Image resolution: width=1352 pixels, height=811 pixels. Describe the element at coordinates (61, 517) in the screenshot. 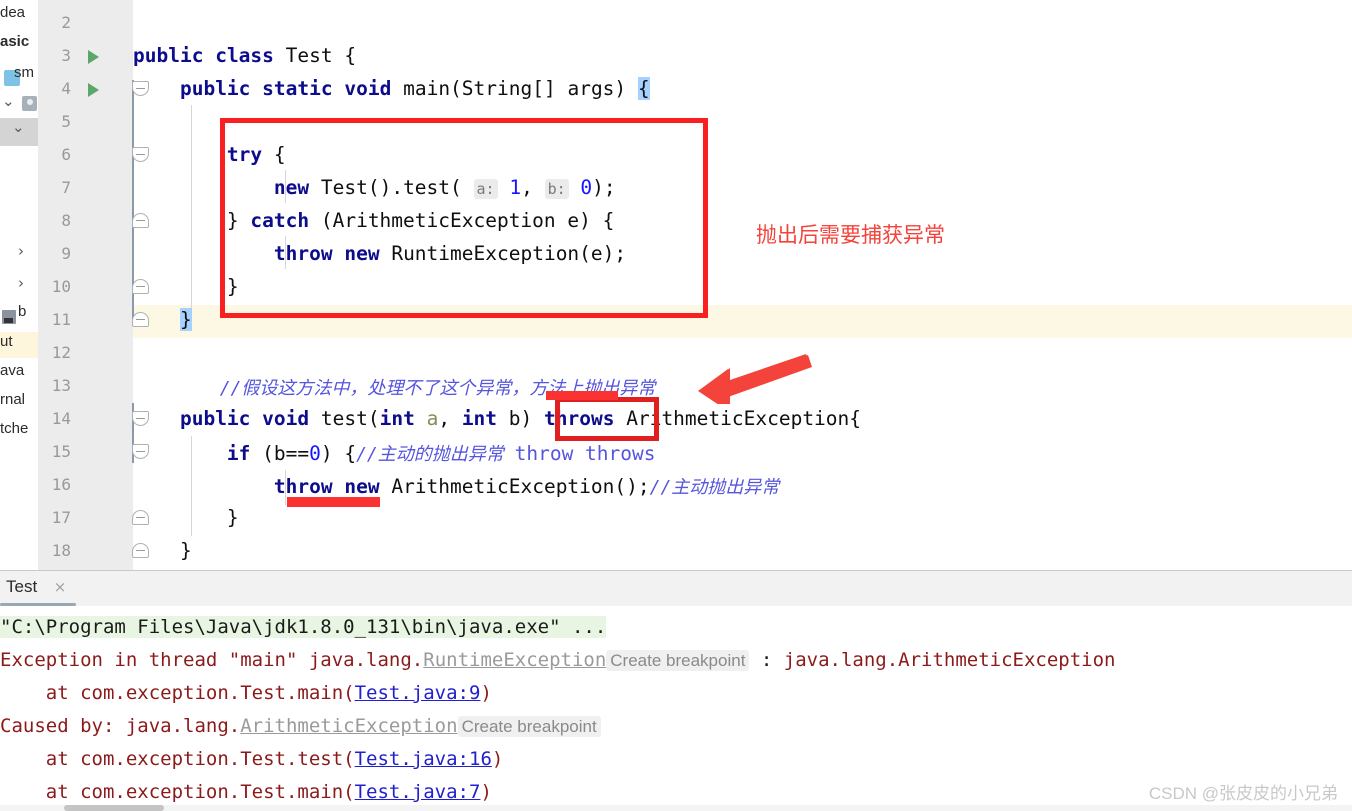

I see `line-number: 17` at that location.